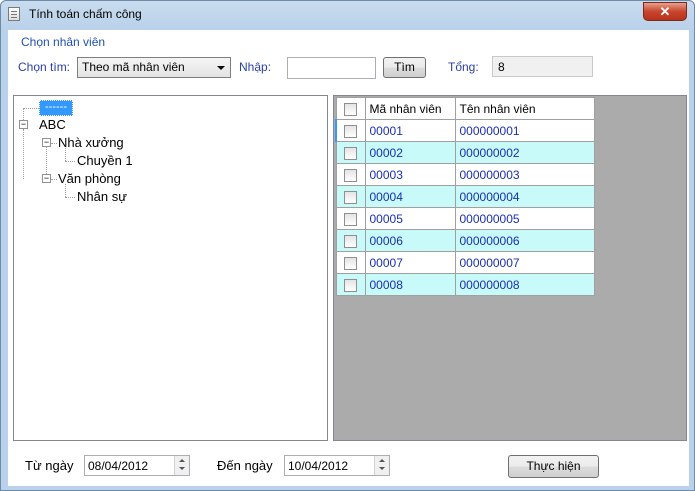 This screenshot has height=491, width=695. What do you see at coordinates (318, 466) in the screenshot?
I see `to-date-value: 10/04/2012` at bounding box center [318, 466].